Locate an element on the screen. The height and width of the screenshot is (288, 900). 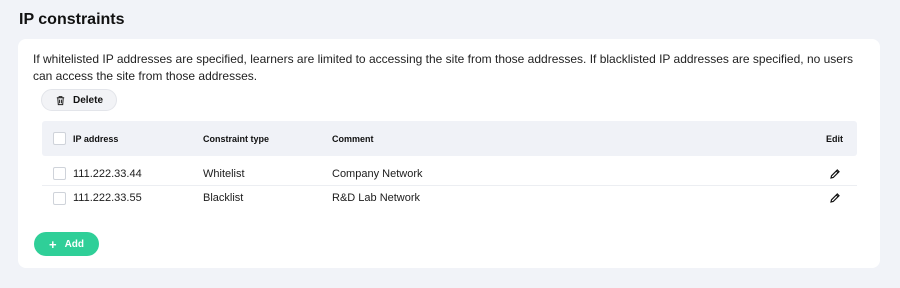
table-row: 111.222.33.55 Blacklist R&D Lab Network is located at coordinates (449, 198).